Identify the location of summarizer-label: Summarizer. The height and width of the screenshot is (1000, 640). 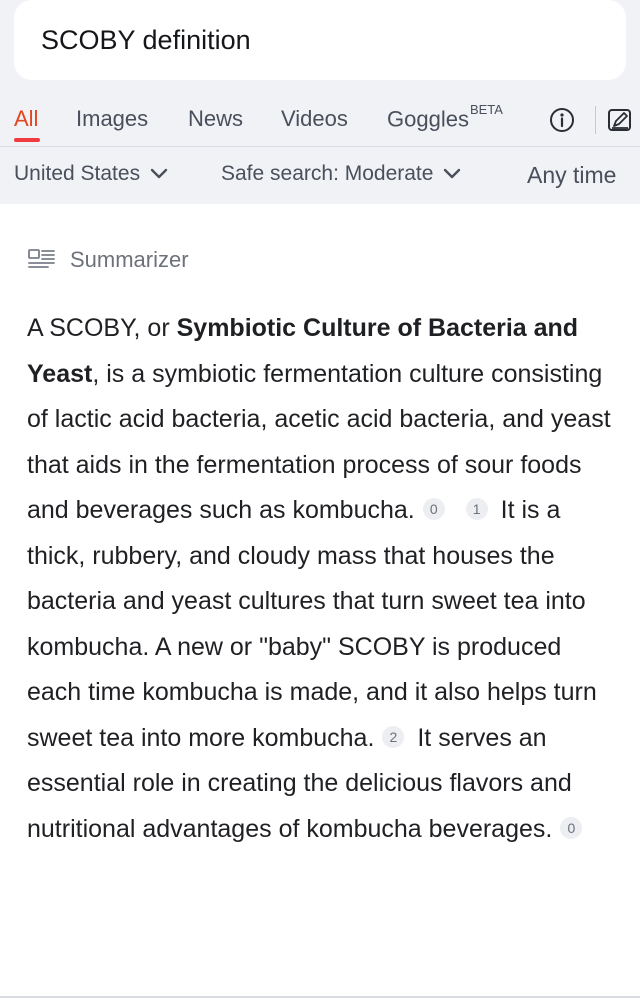
(129, 259).